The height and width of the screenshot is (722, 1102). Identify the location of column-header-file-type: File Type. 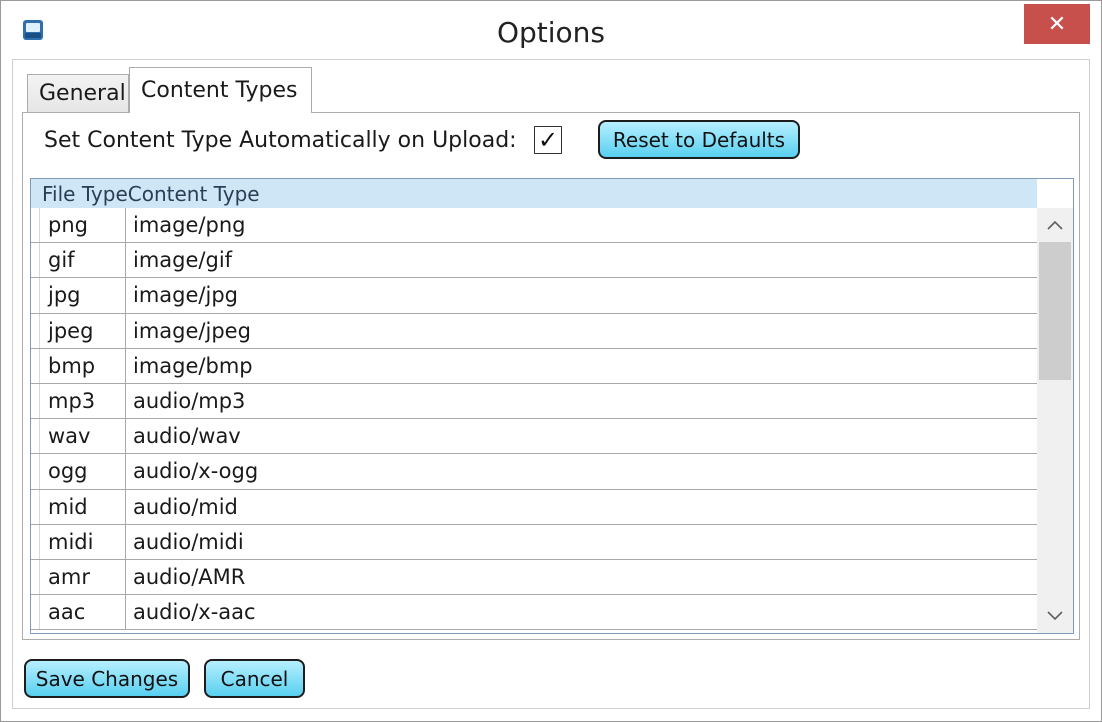
(79, 194).